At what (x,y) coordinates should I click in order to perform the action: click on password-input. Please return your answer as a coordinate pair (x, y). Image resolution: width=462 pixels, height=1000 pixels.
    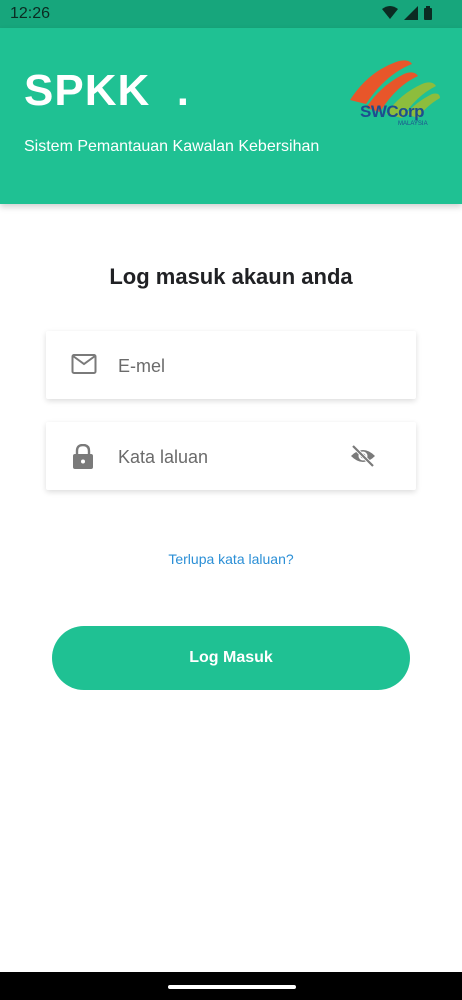
    Looking at the image, I should click on (233, 457).